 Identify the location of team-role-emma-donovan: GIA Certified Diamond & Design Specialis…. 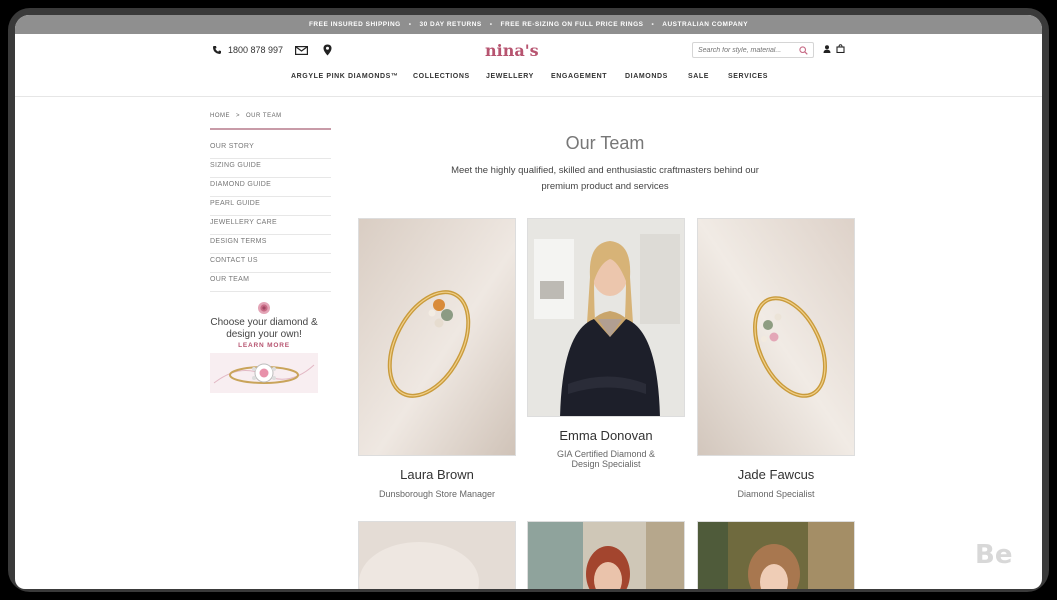
(606, 459).